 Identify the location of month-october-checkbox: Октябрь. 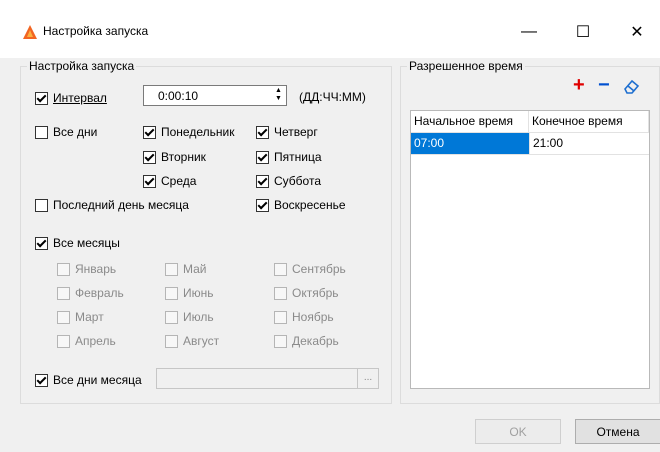
(306, 293).